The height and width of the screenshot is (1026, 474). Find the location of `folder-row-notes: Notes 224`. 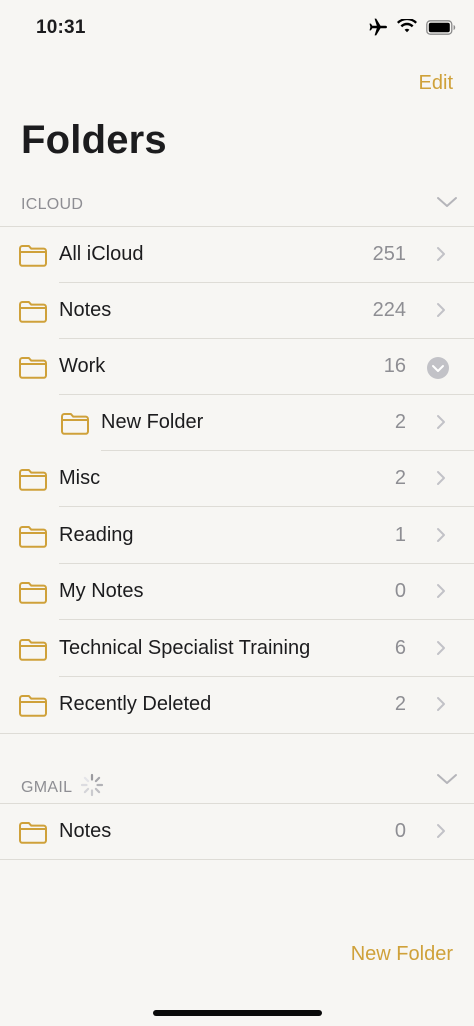

folder-row-notes: Notes 224 is located at coordinates (237, 311).